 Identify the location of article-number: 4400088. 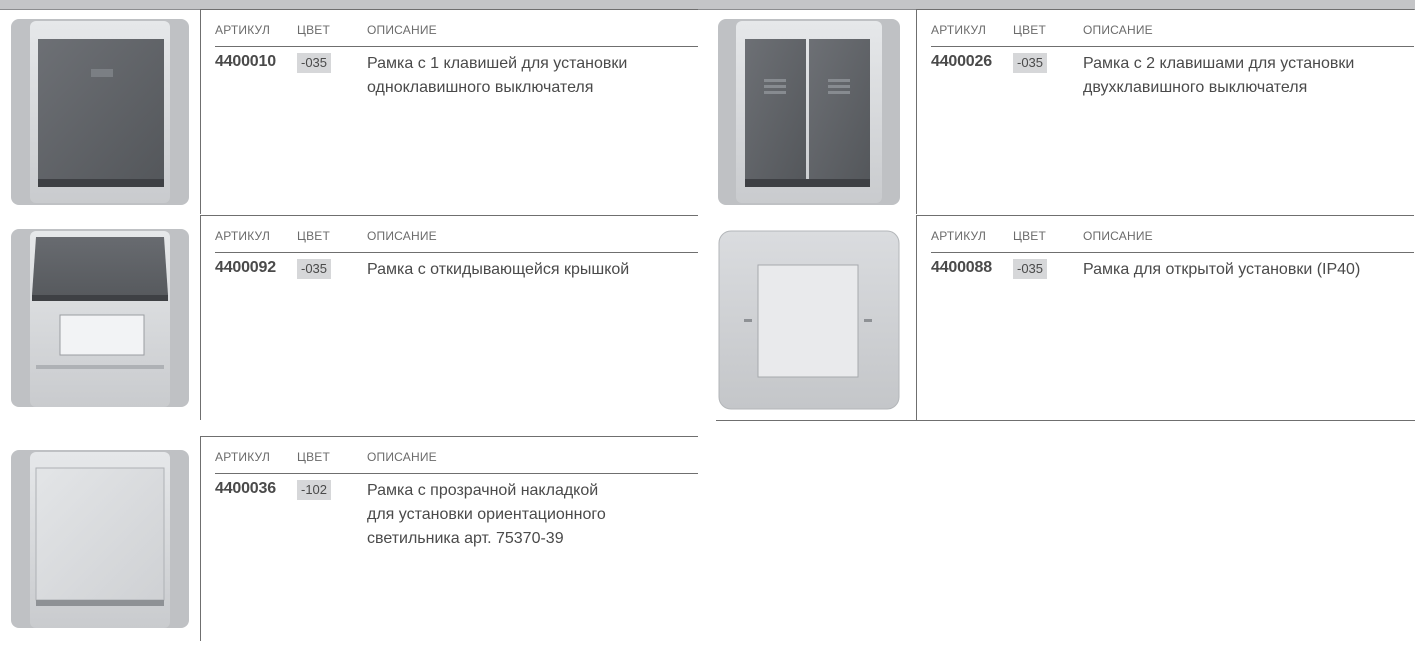
(961, 267).